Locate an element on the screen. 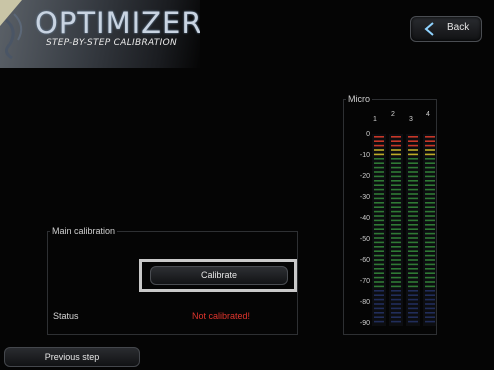  main-calibration-title: Main calibration is located at coordinates (84, 231).